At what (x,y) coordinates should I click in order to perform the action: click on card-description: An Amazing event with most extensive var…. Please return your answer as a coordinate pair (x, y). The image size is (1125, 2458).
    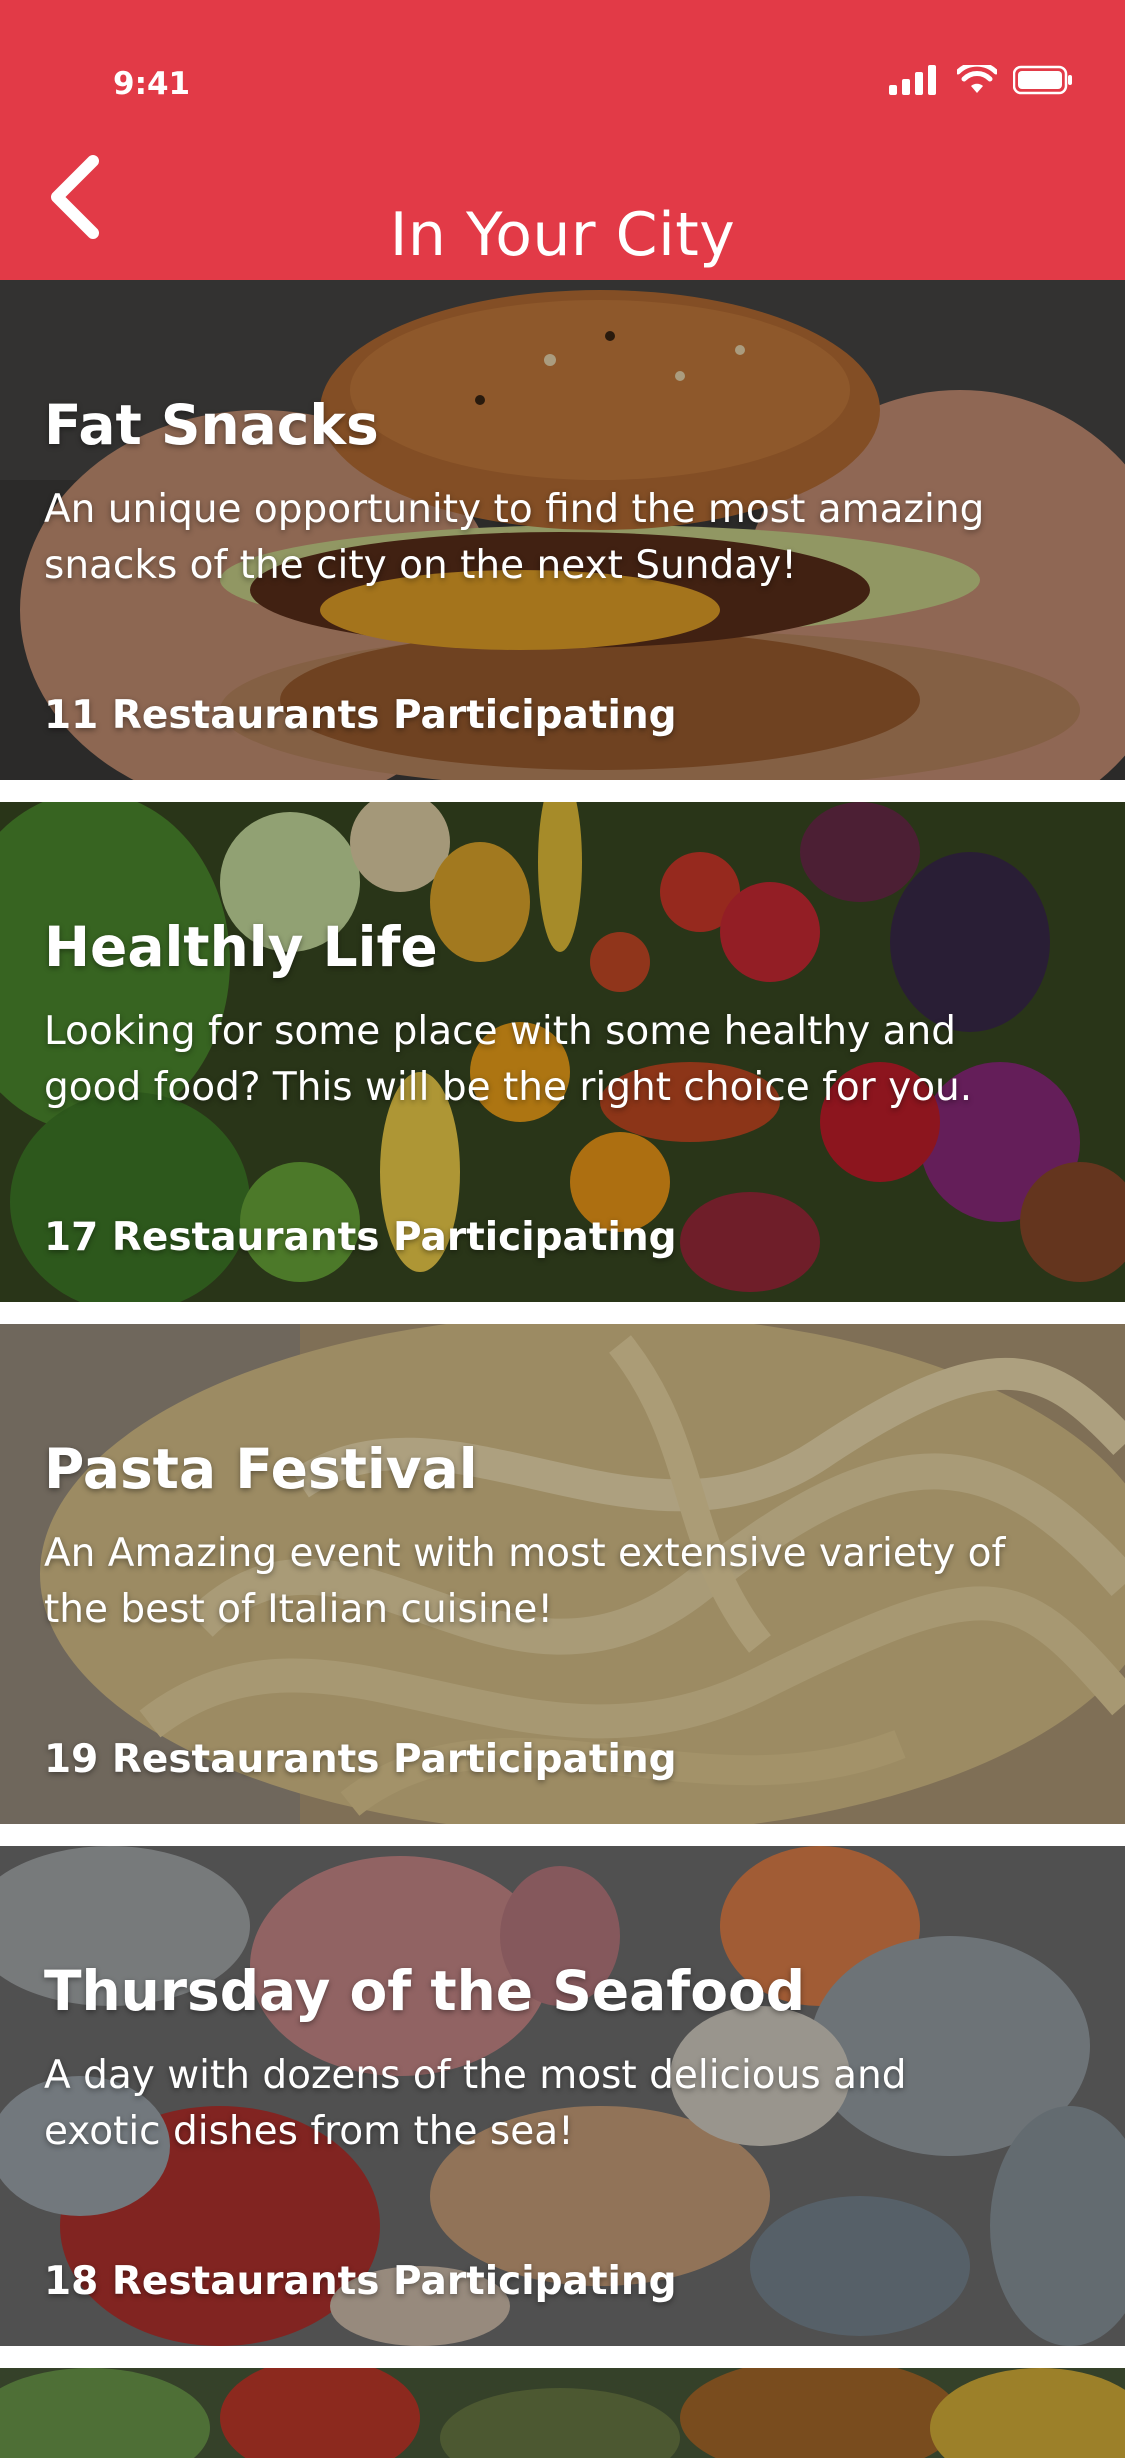
    Looking at the image, I should click on (525, 1581).